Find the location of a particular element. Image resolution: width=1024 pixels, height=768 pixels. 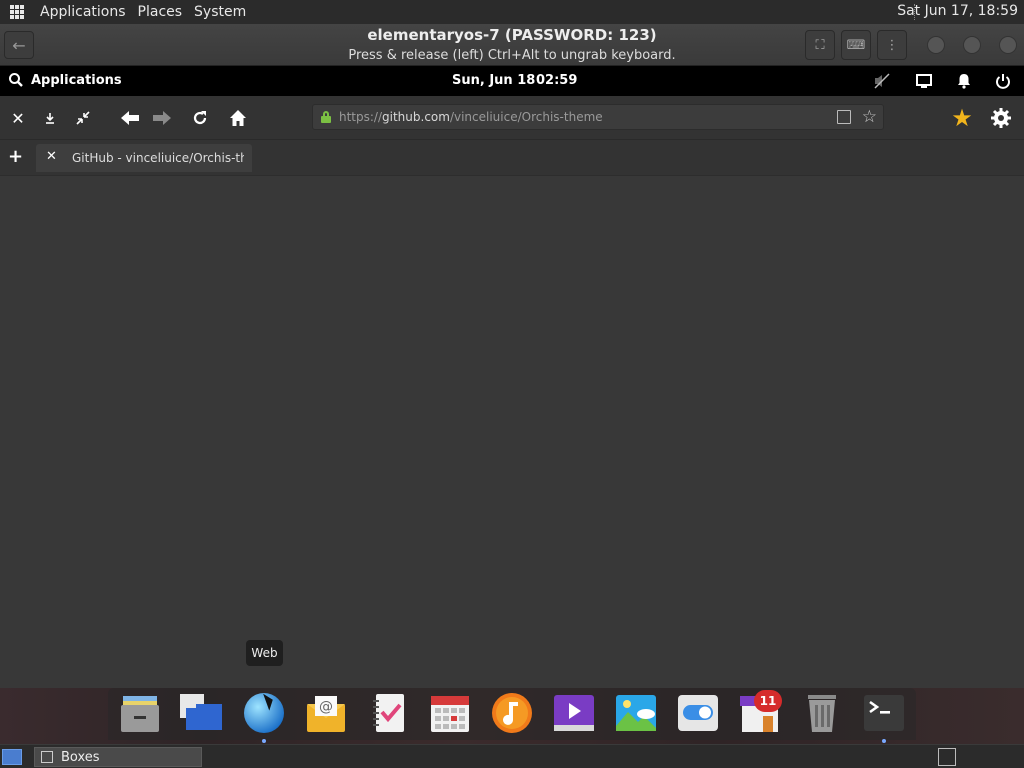

dock-tasks is located at coordinates (389, 713).